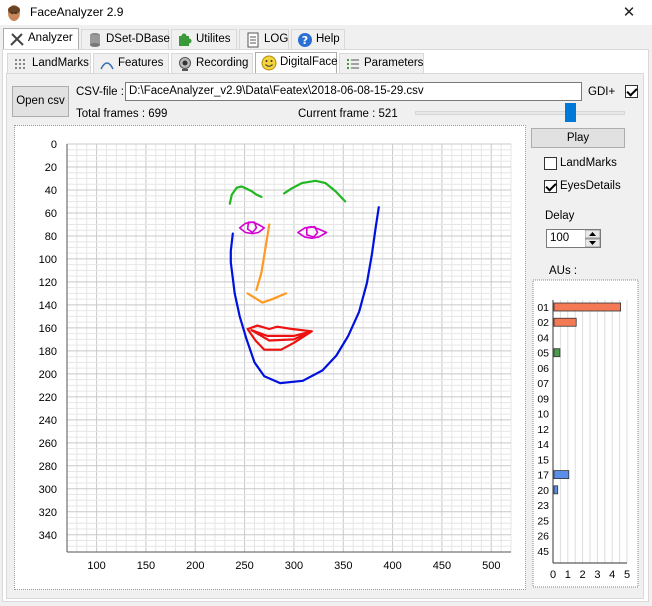 Image resolution: width=652 pixels, height=606 pixels. I want to click on tab-label: Analyzer, so click(50, 38).